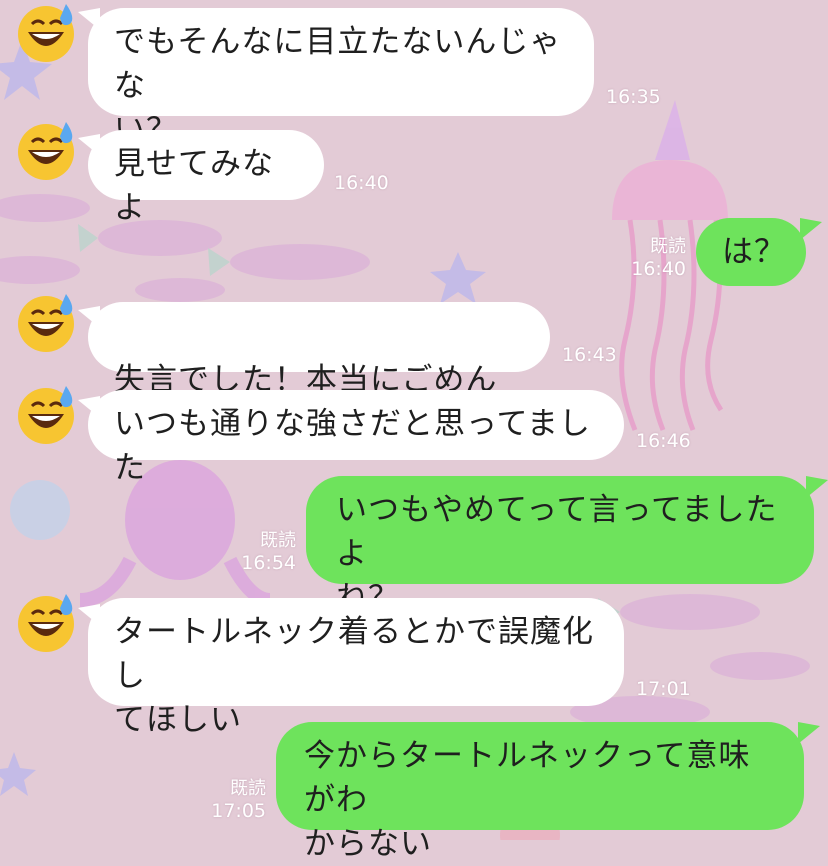  What do you see at coordinates (663, 441) in the screenshot?
I see `message-time: 16:46` at bounding box center [663, 441].